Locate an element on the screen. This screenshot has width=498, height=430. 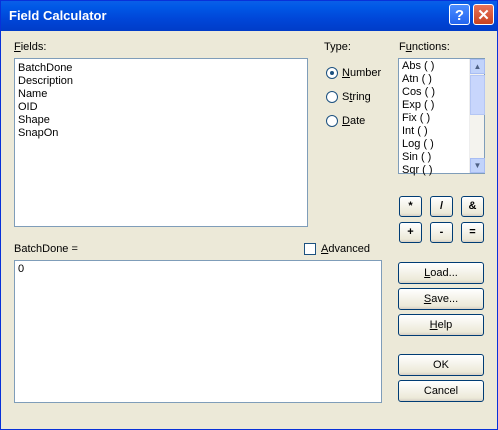
help-button: Help is located at coordinates (441, 325).